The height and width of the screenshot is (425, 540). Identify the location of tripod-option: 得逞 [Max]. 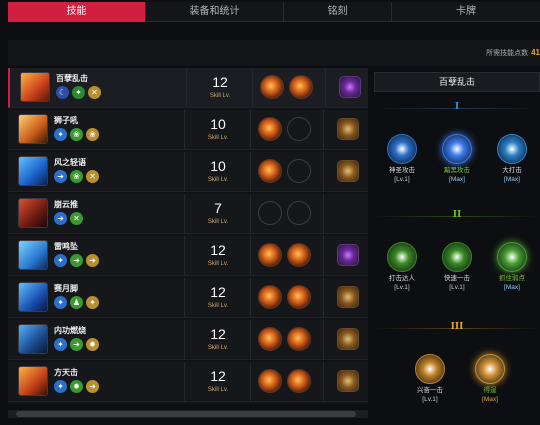
(490, 379).